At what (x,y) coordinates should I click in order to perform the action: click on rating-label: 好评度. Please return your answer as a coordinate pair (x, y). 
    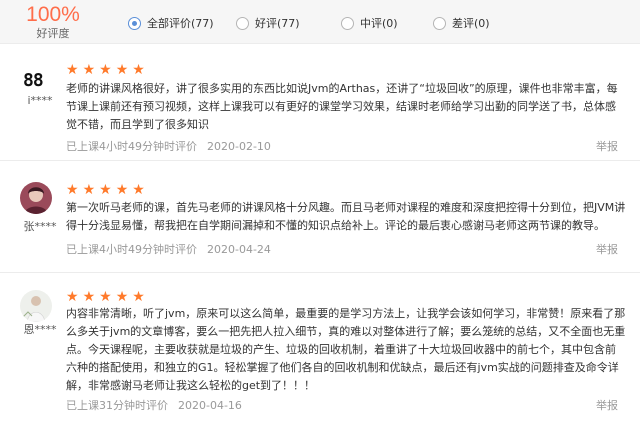
    Looking at the image, I should click on (53, 33).